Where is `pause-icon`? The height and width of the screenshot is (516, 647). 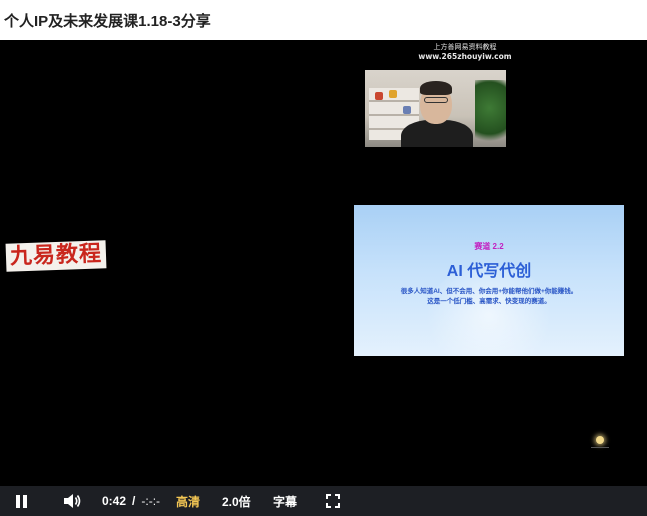 pause-icon is located at coordinates (23, 501).